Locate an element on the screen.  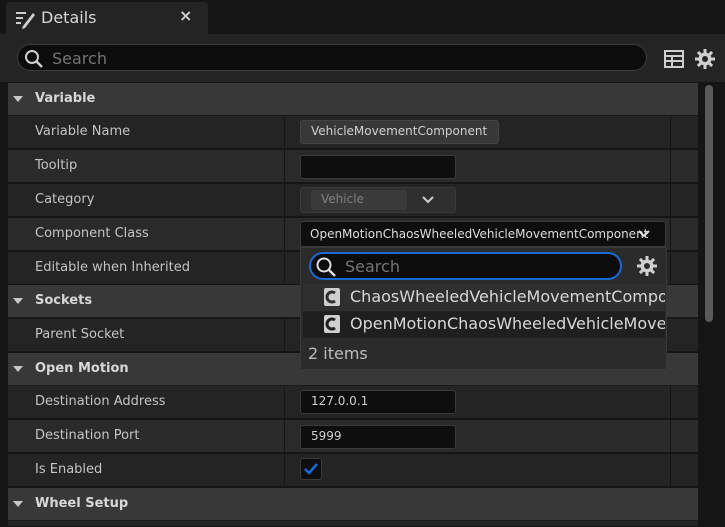
category-label: Sockets is located at coordinates (64, 300).